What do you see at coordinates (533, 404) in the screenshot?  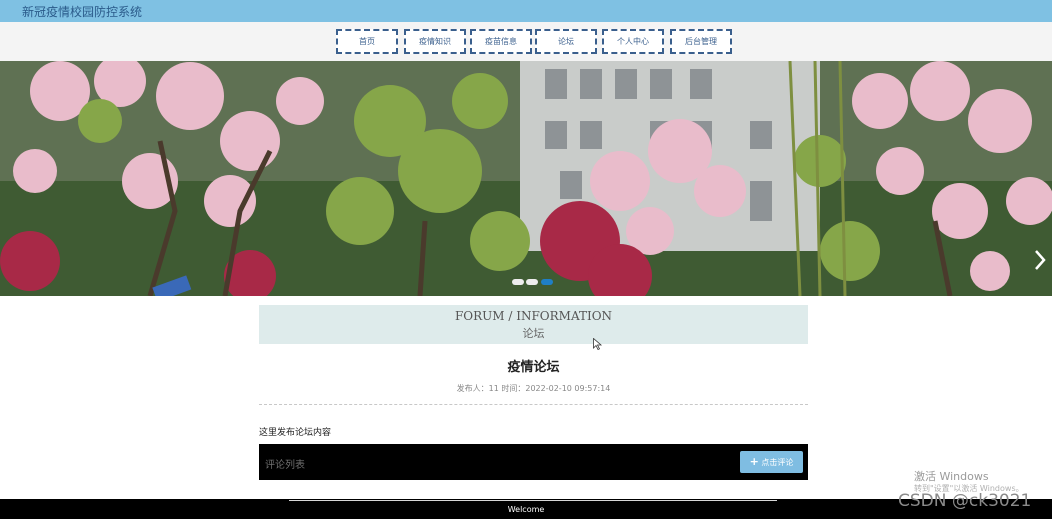 I see `divider` at bounding box center [533, 404].